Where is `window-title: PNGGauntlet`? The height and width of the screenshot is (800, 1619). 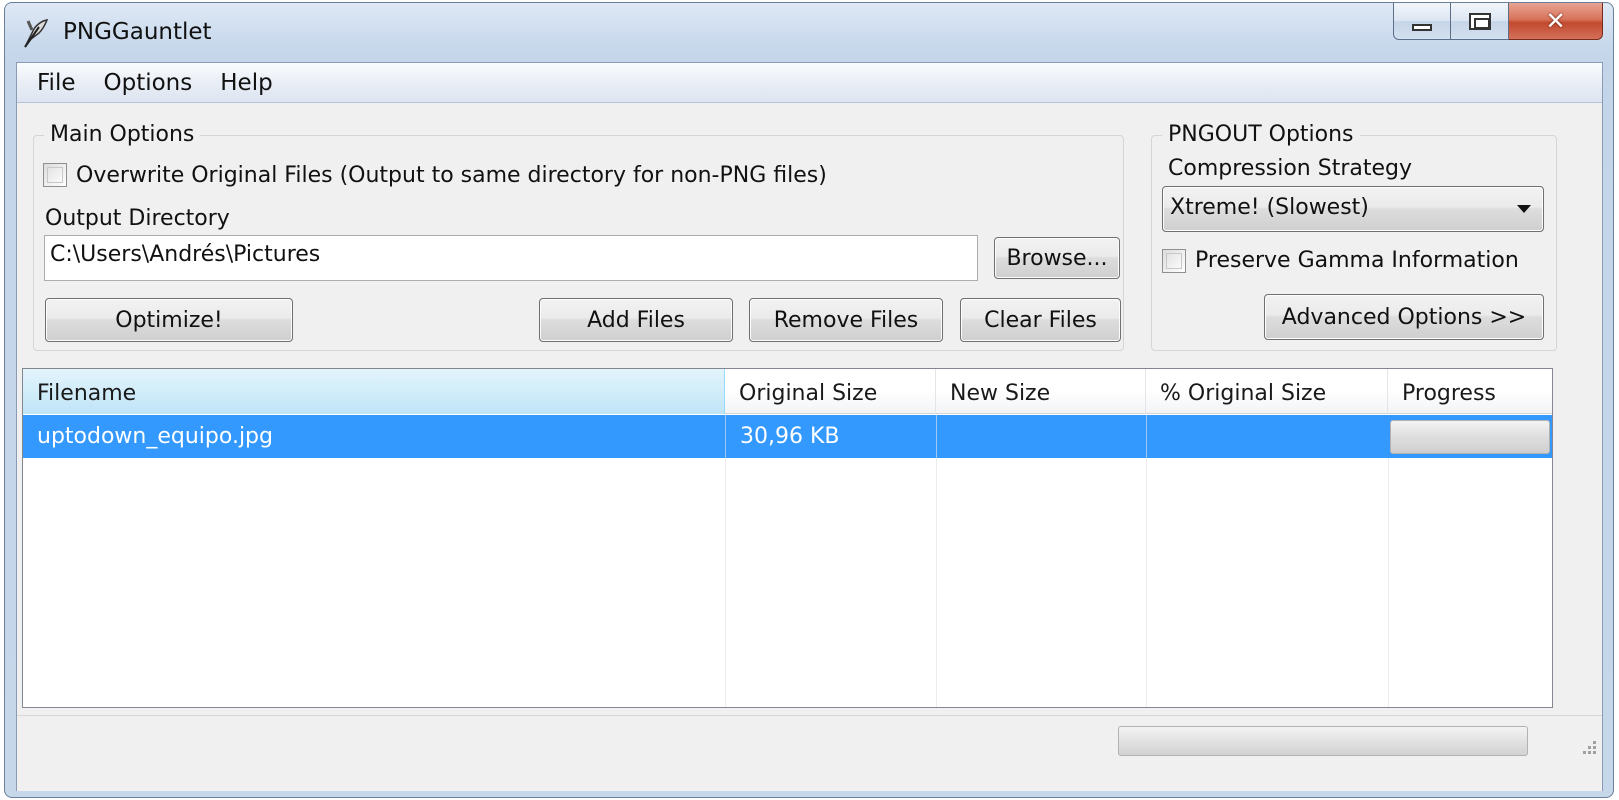 window-title: PNGGauntlet is located at coordinates (137, 32).